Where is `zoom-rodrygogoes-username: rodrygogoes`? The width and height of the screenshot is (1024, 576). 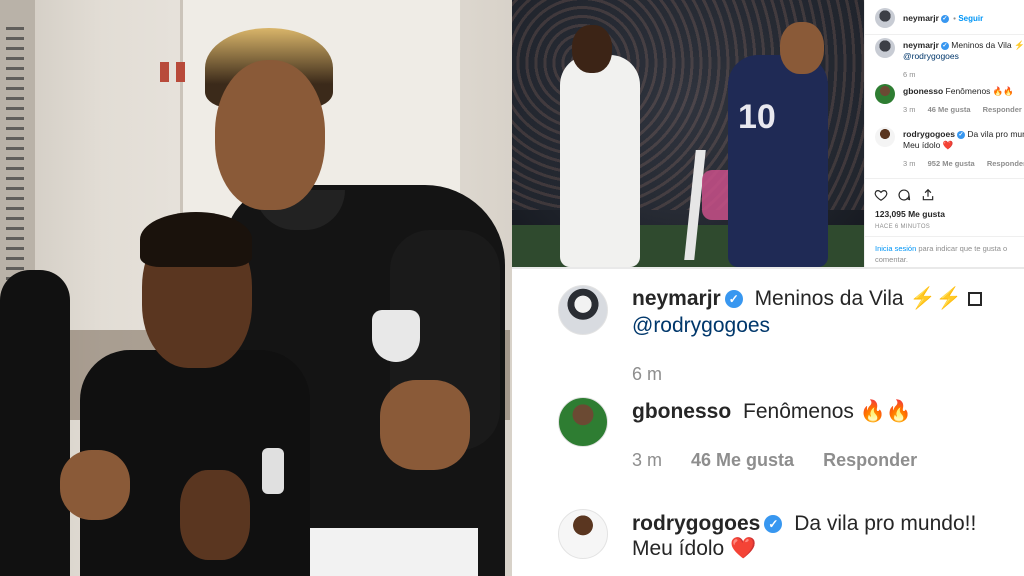 zoom-rodrygogoes-username: rodrygogoes is located at coordinates (696, 523).